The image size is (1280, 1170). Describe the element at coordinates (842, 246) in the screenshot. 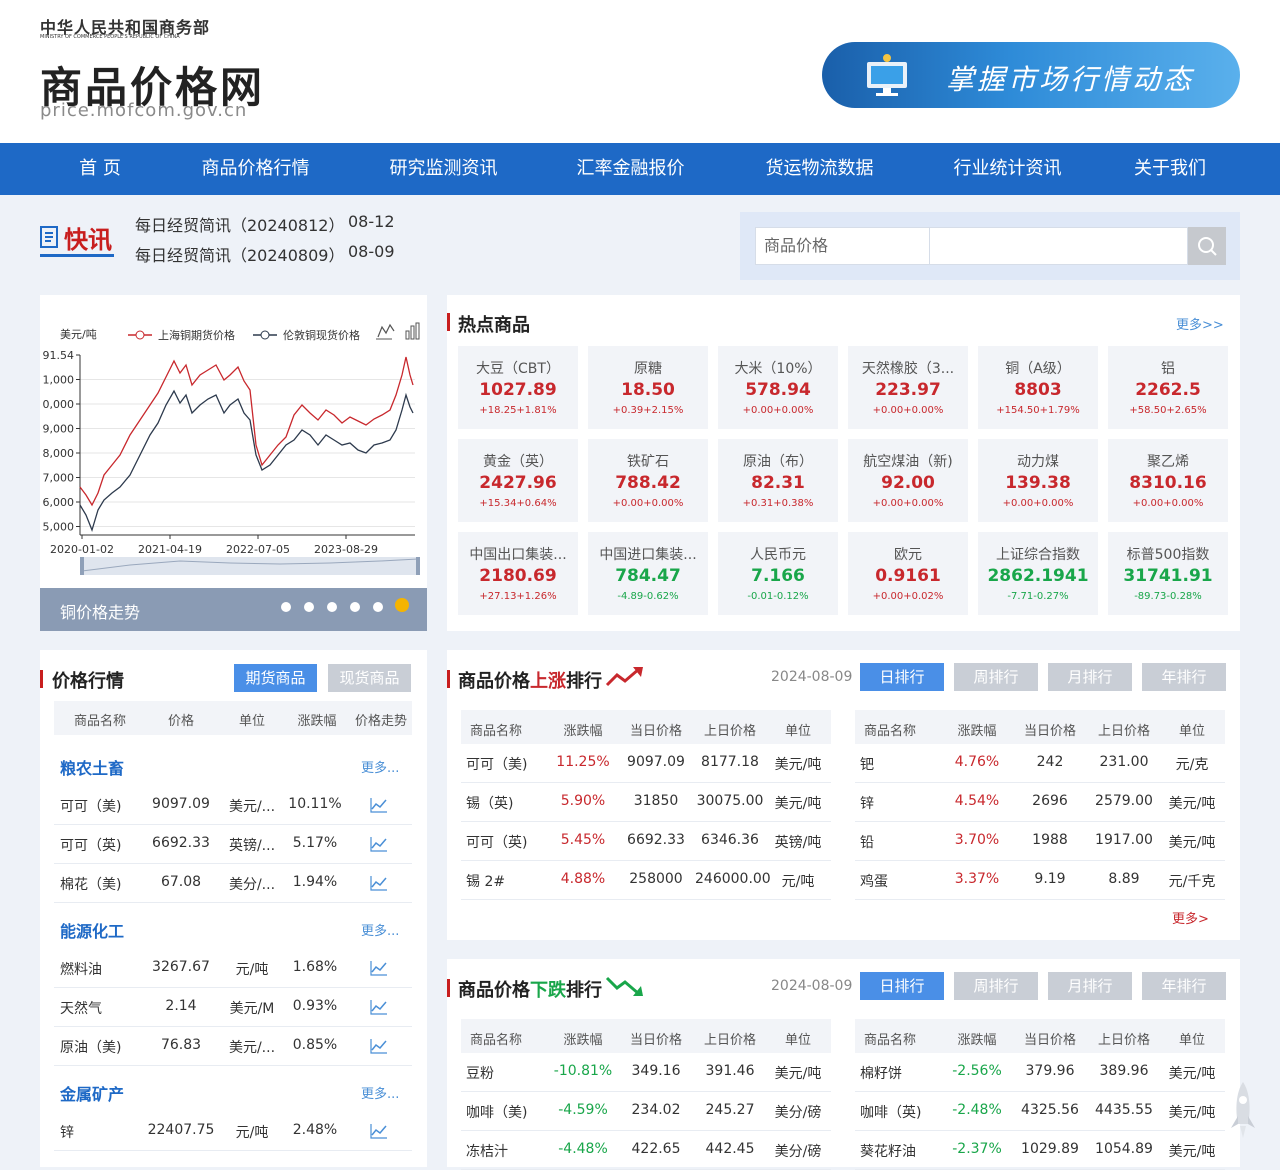

I see `search-category-select: 商品价格` at that location.